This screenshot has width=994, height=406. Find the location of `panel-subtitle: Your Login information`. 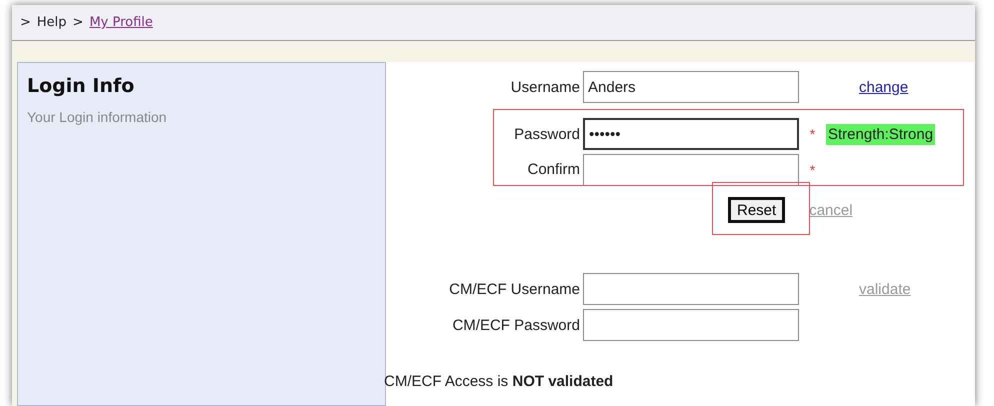

panel-subtitle: Your Login information is located at coordinates (97, 117).